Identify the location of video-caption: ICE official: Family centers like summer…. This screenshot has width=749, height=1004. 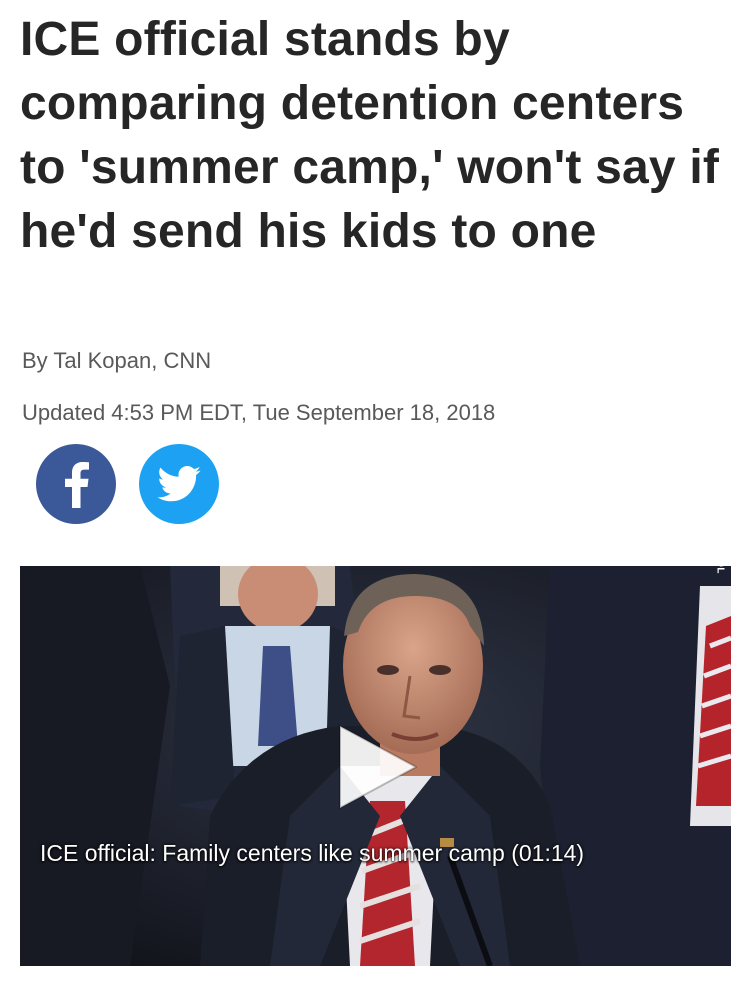
(312, 853).